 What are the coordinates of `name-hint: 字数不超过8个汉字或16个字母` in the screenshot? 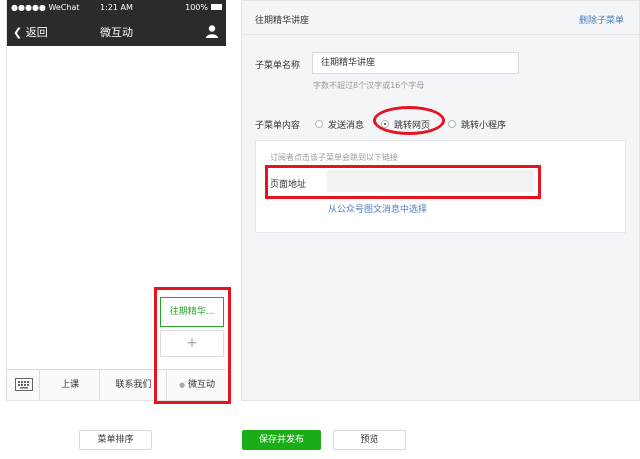 It's located at (369, 85).